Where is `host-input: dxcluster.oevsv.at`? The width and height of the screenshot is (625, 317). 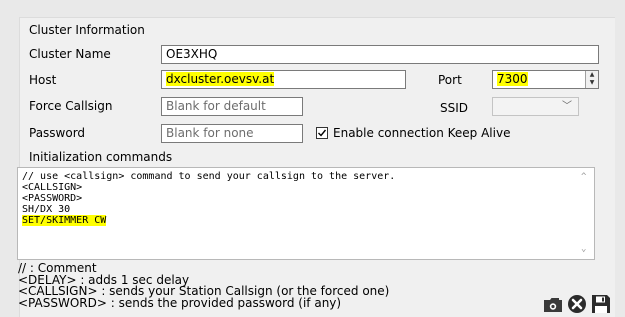 host-input: dxcluster.oevsv.at is located at coordinates (283, 79).